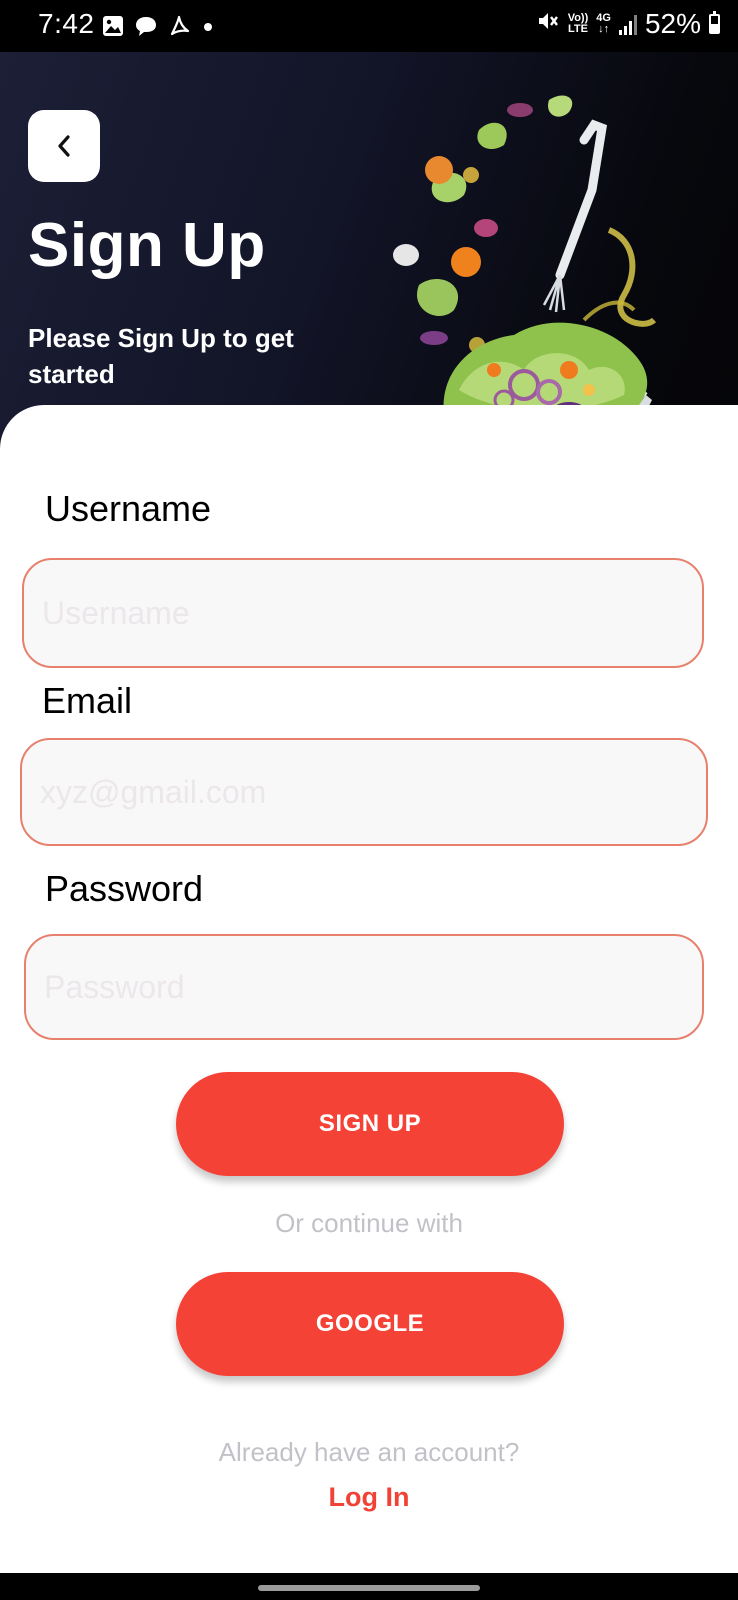 This screenshot has height=1600, width=738. What do you see at coordinates (370, 1324) in the screenshot?
I see `google-button: GOOGLE` at bounding box center [370, 1324].